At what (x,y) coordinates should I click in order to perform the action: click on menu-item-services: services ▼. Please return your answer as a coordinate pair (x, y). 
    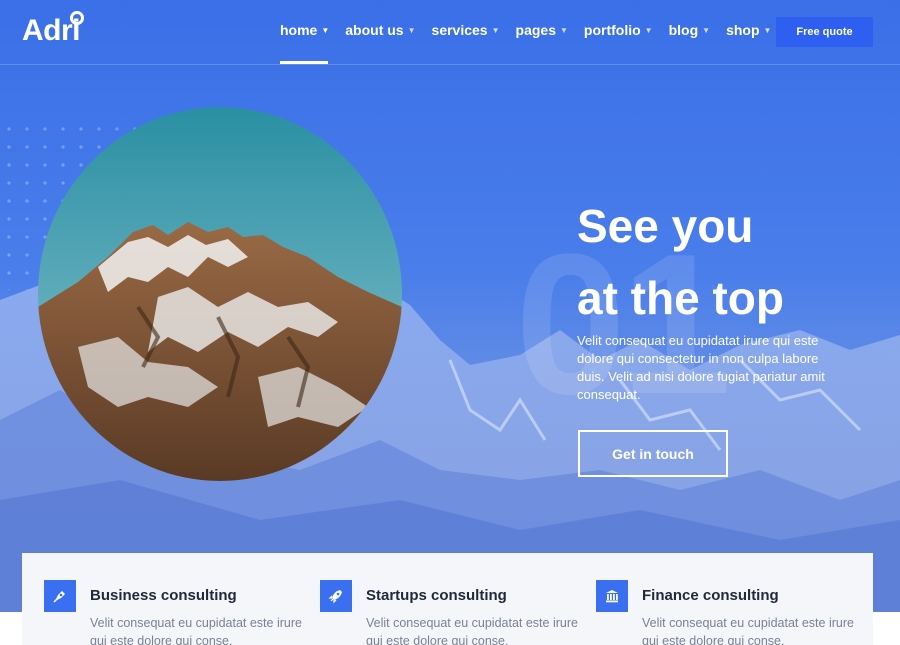
    Looking at the image, I should click on (466, 30).